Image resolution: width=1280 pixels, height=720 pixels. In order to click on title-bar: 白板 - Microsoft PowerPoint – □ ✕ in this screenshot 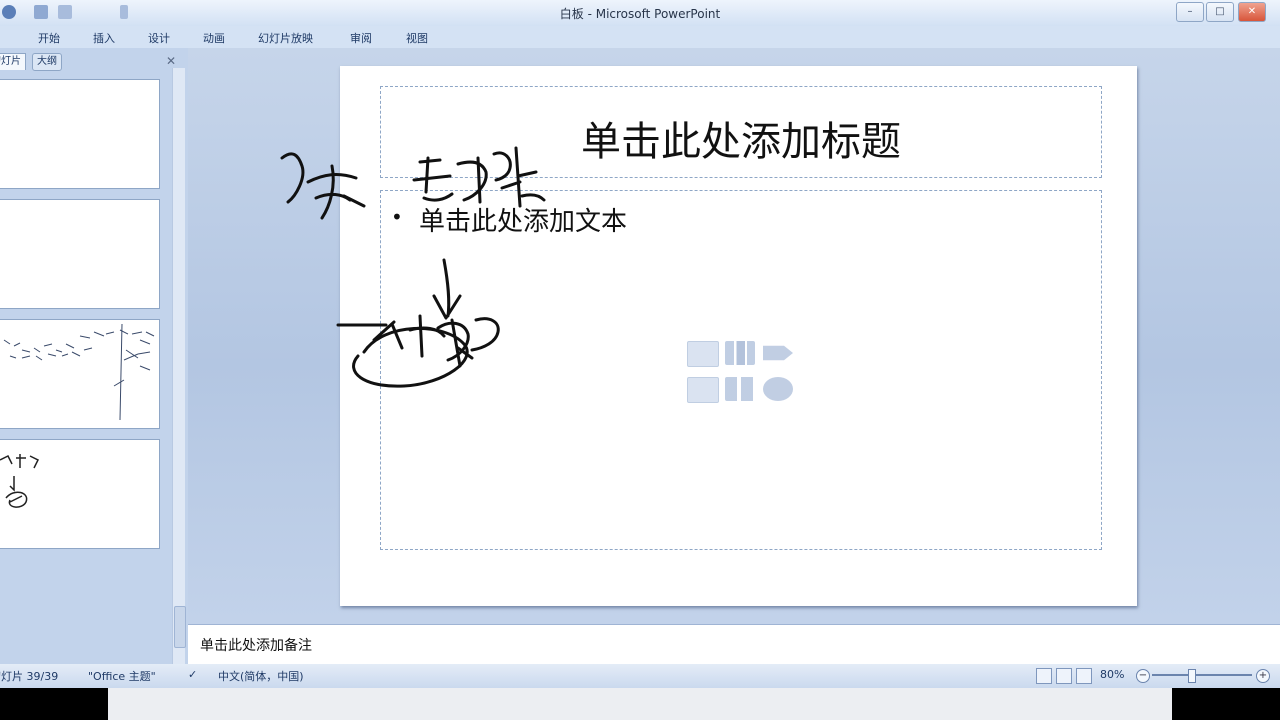, I will do `click(640, 13)`.